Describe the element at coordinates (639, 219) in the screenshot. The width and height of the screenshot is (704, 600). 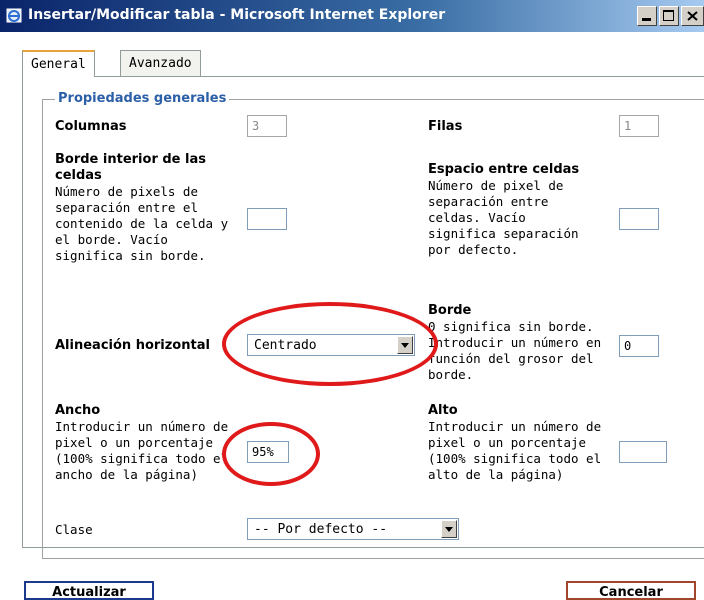
I see `espacio-celdas-input` at that location.